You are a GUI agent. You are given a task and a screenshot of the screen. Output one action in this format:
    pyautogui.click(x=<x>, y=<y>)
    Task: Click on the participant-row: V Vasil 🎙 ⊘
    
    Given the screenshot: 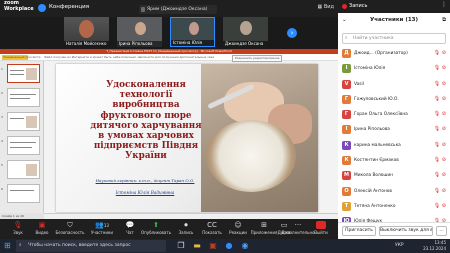 What is the action you would take?
    pyautogui.click(x=394, y=84)
    